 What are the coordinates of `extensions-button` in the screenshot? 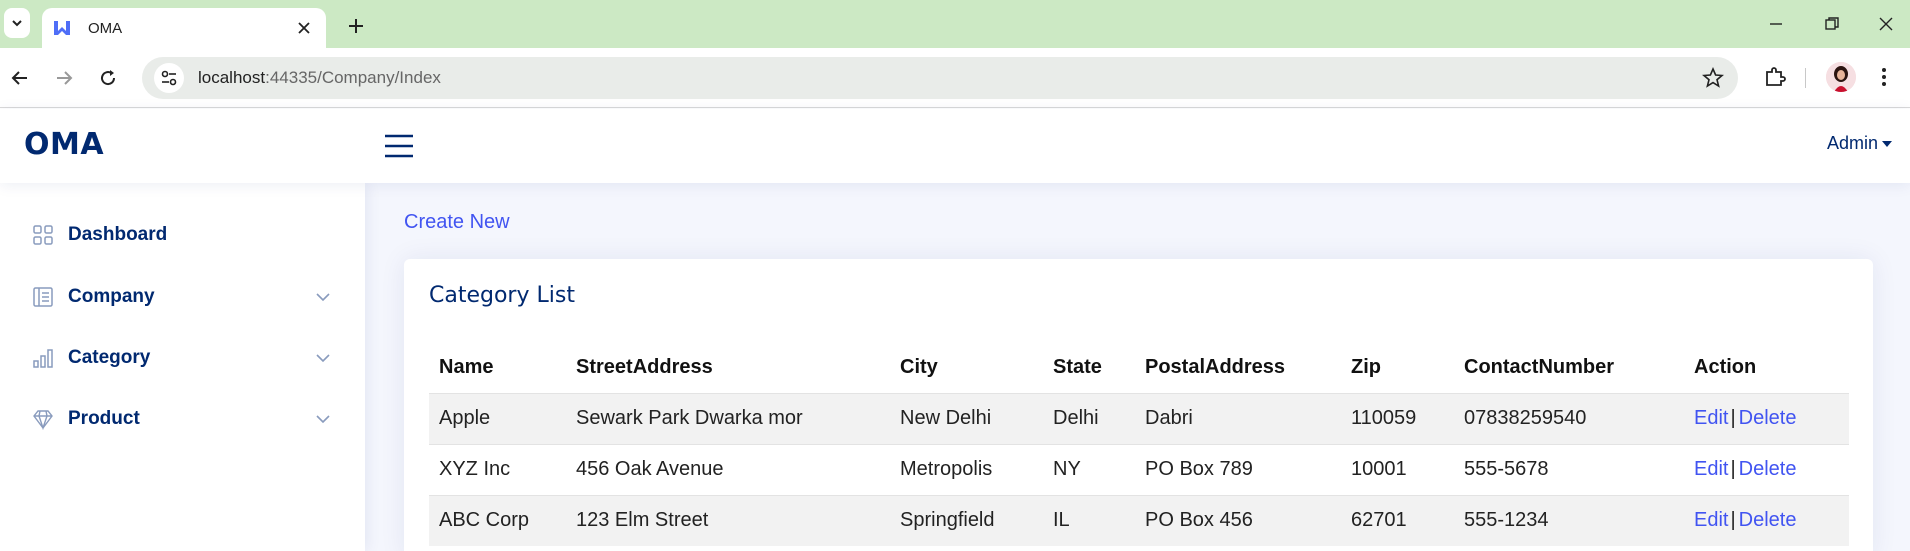 It's located at (1775, 77).